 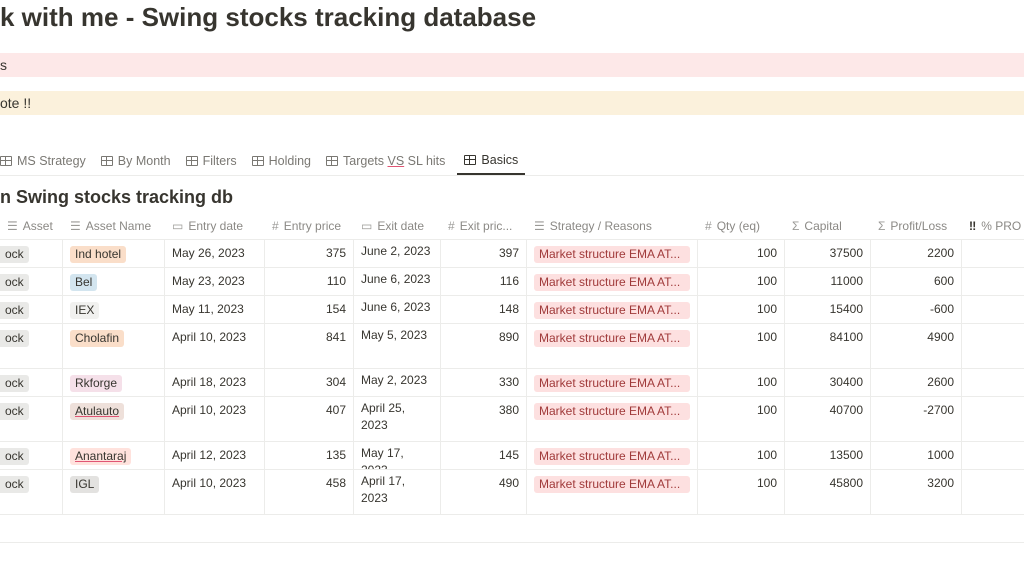 What do you see at coordinates (114, 346) in the screenshot?
I see `asset-name-cell: Cholafin` at bounding box center [114, 346].